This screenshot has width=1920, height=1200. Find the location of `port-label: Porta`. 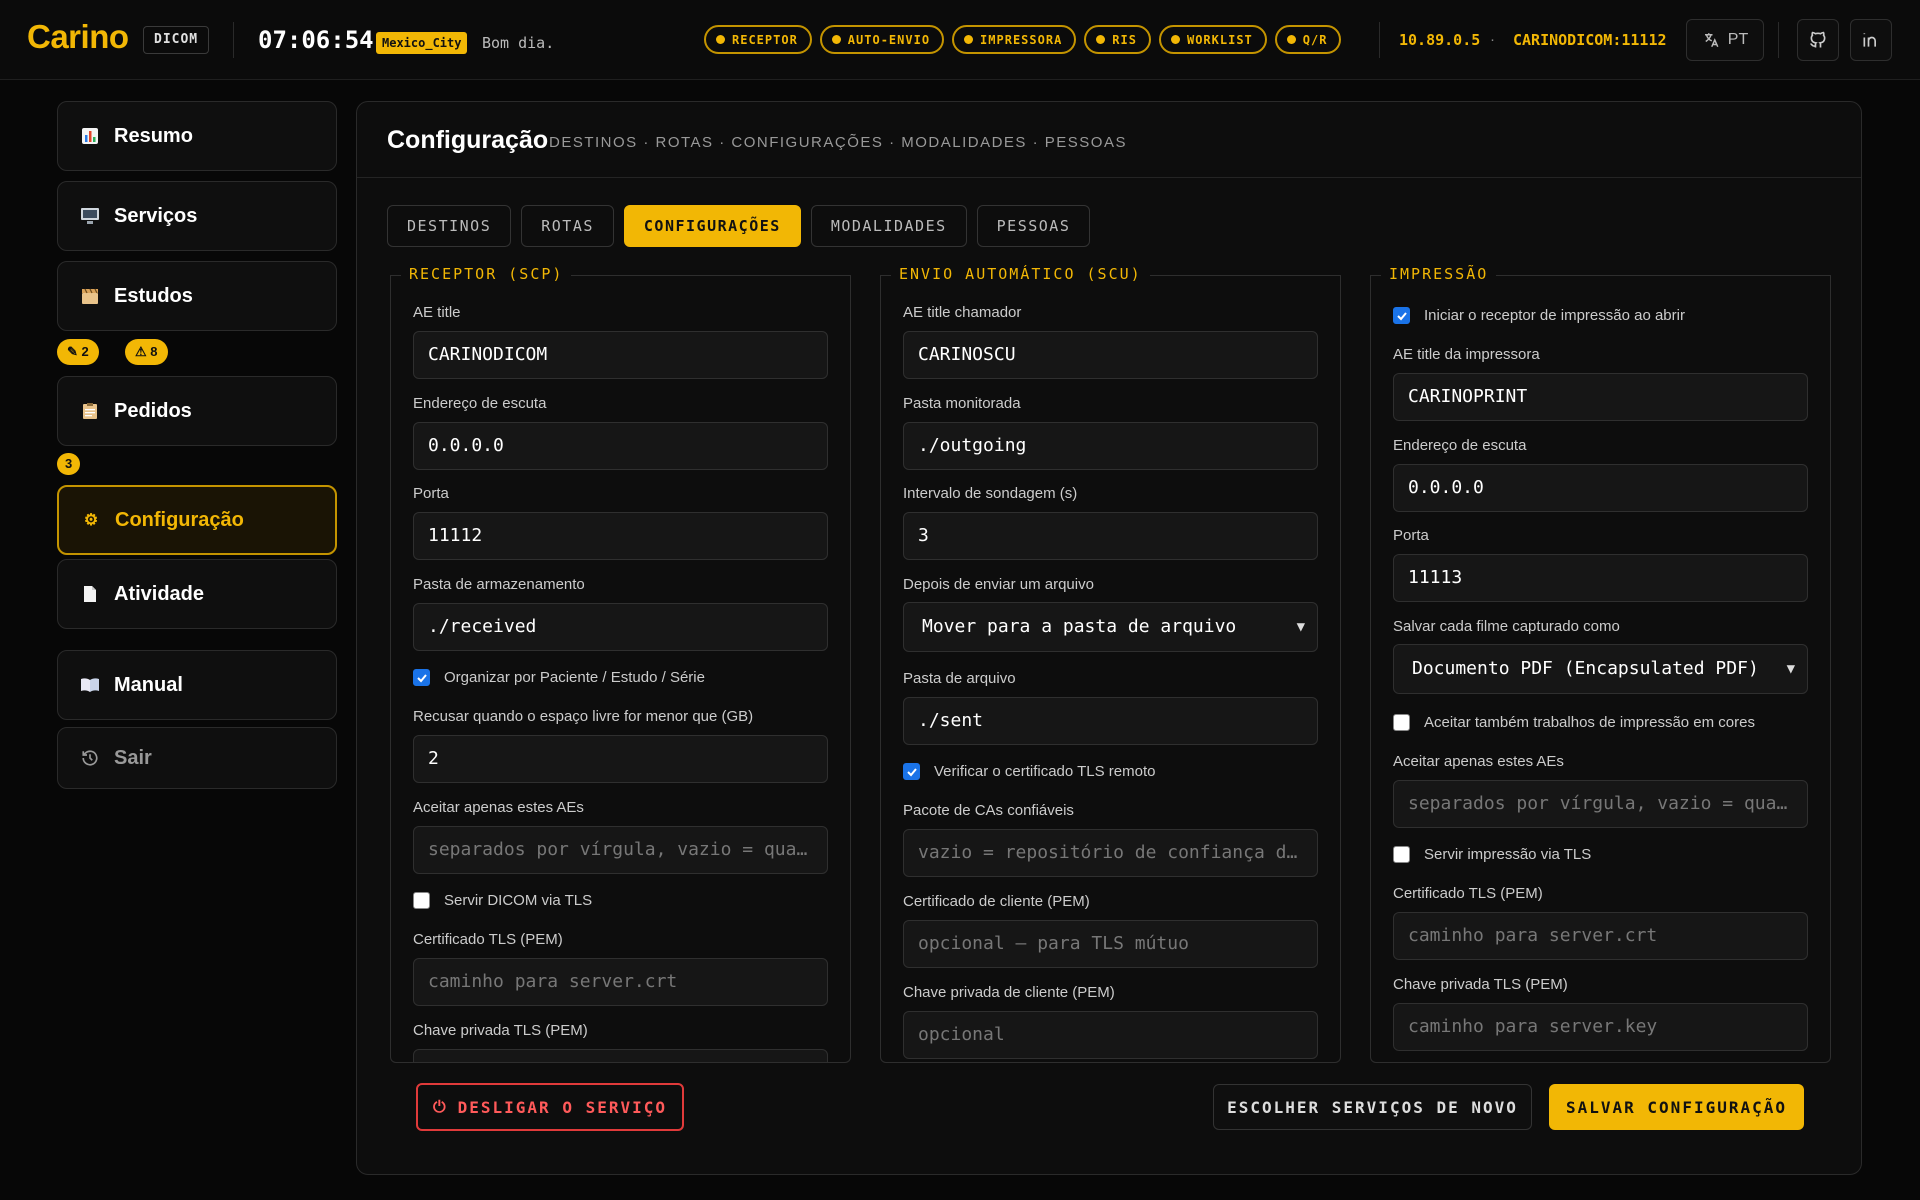

port-label: Porta is located at coordinates (431, 493).